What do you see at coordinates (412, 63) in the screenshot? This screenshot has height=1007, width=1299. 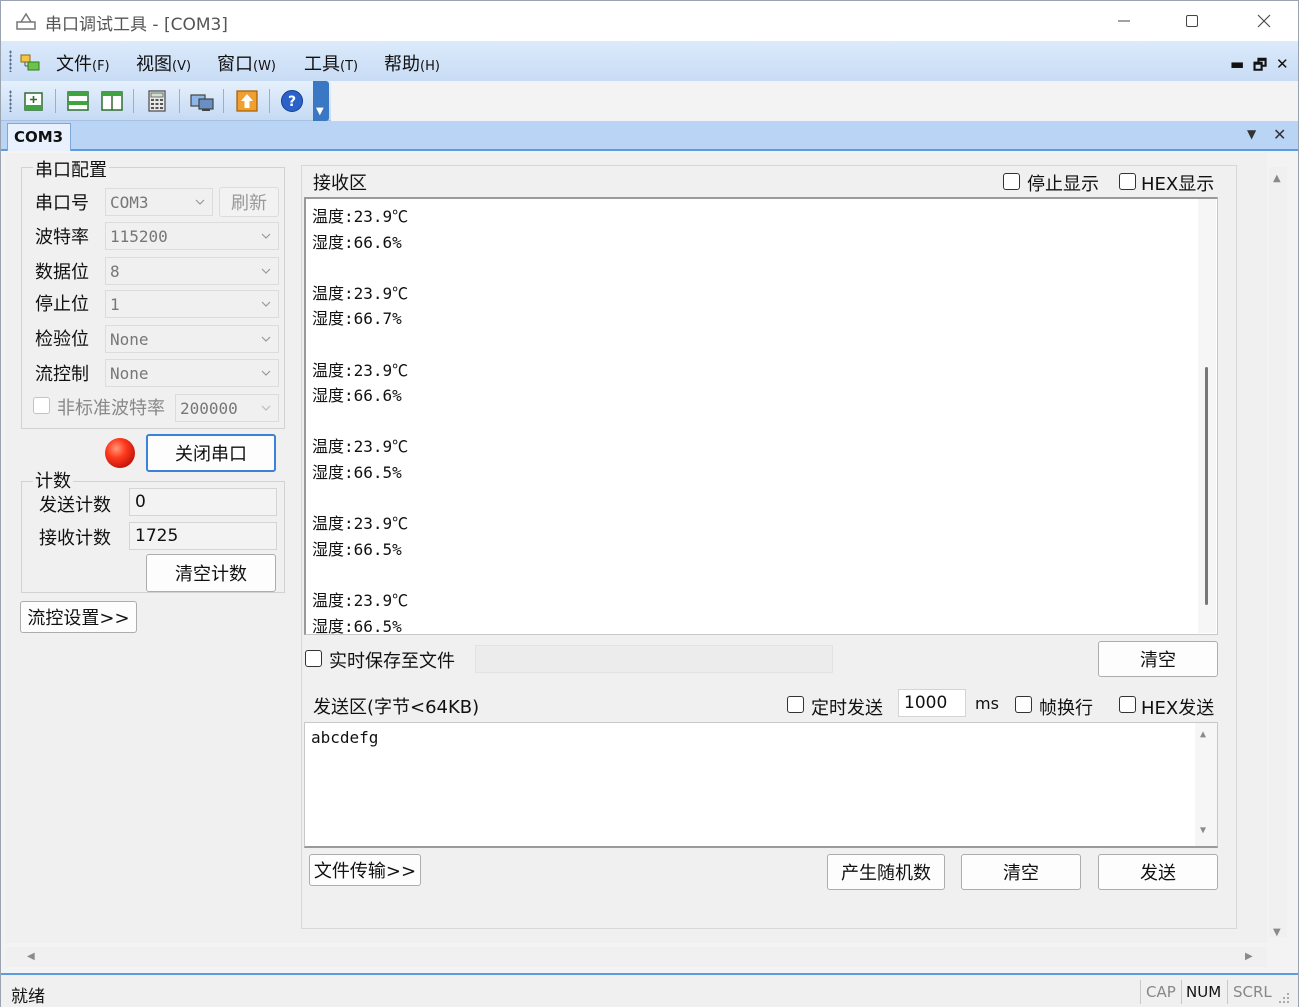 I see `menu-help: 帮助(H)` at bounding box center [412, 63].